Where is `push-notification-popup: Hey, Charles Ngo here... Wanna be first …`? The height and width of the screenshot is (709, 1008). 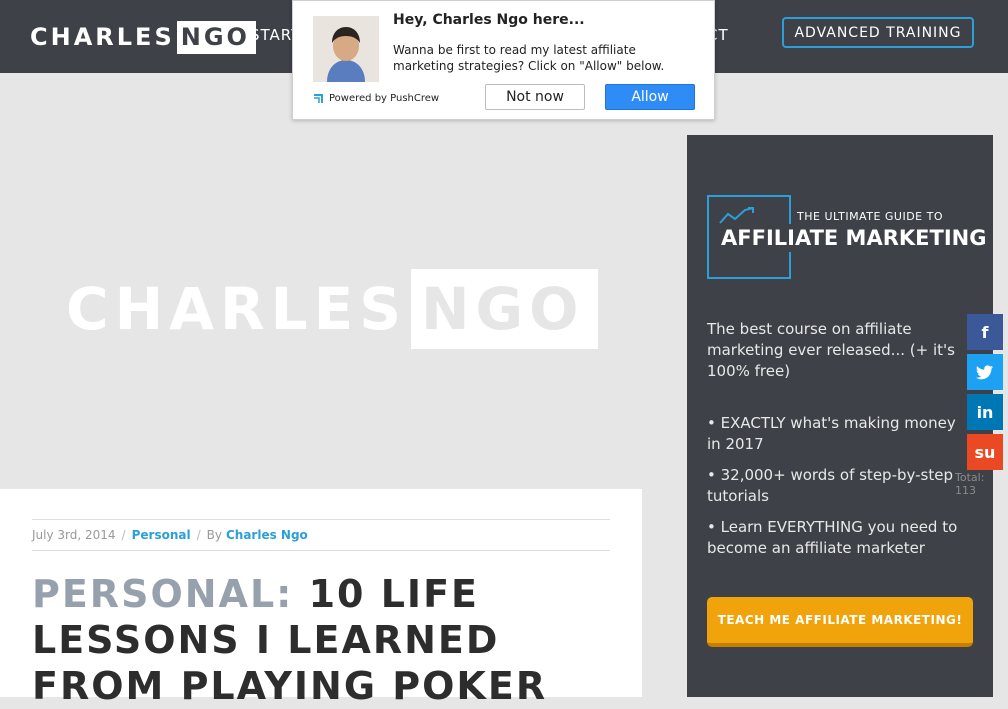
push-notification-popup: Hey, Charles Ngo here... Wanna be first … is located at coordinates (503, 60).